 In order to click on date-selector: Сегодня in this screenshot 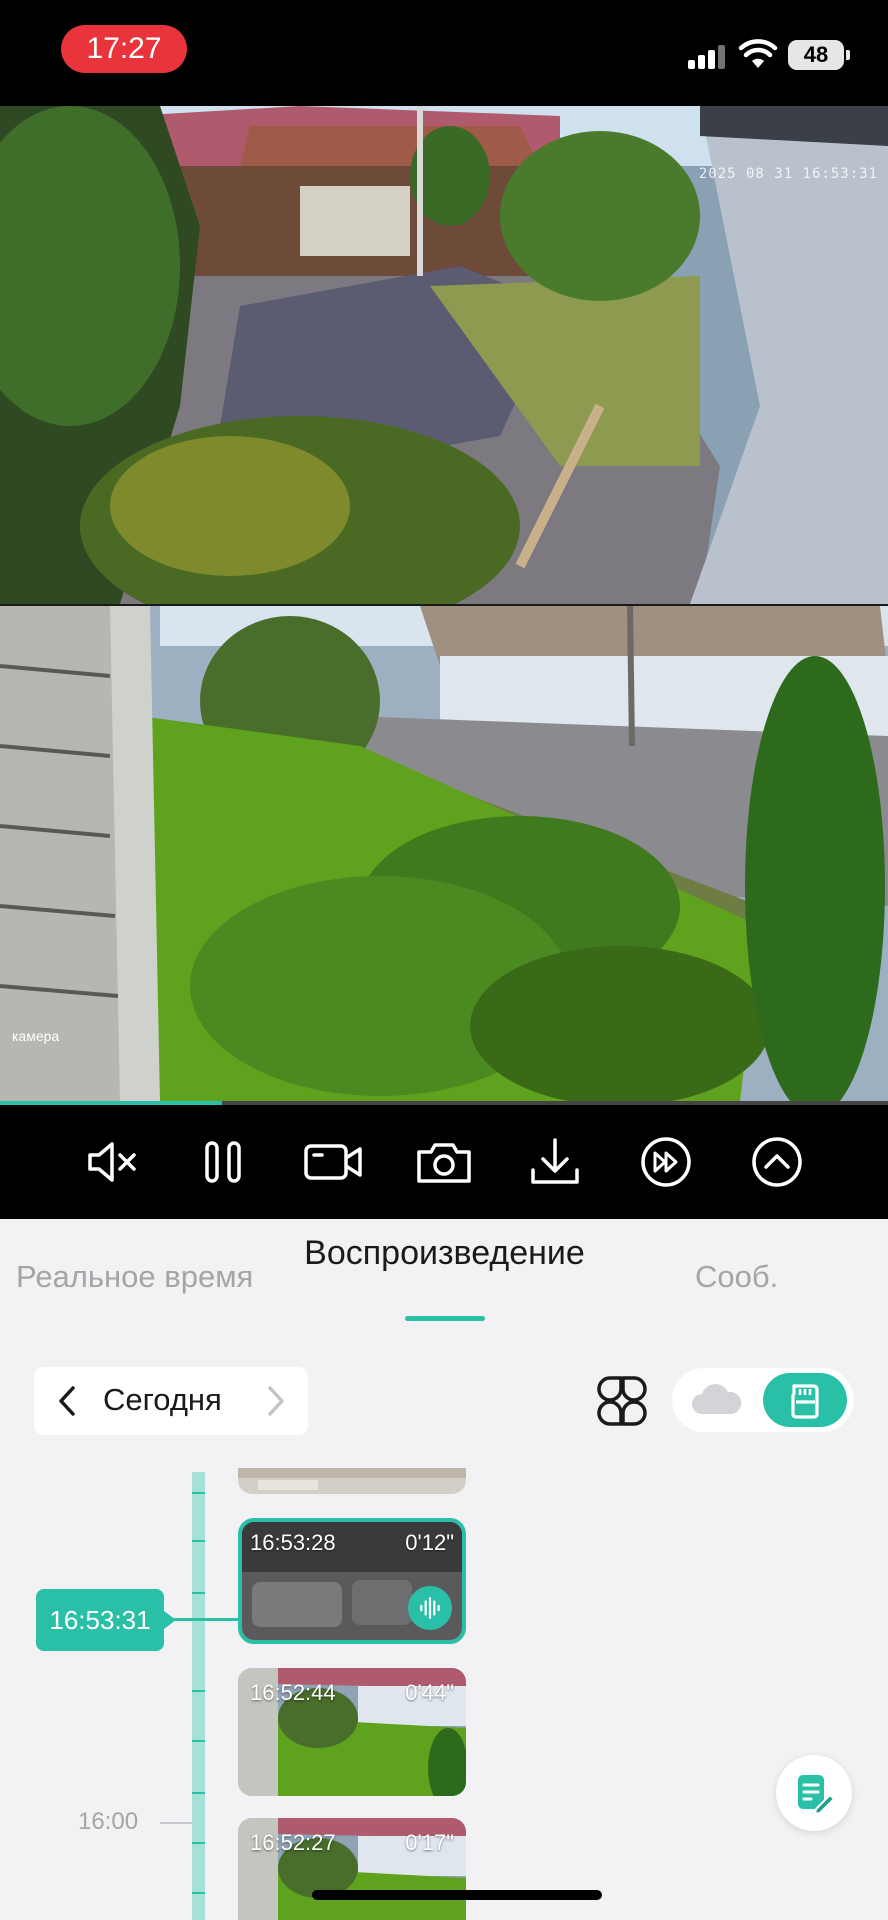, I will do `click(171, 1401)`.